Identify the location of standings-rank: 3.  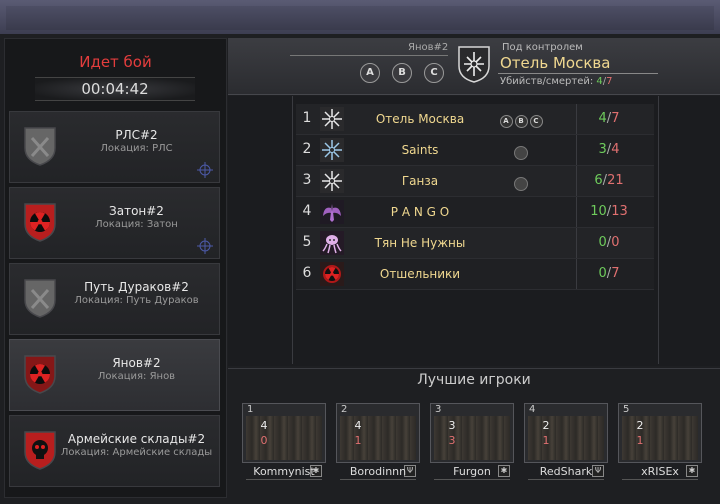
(307, 180).